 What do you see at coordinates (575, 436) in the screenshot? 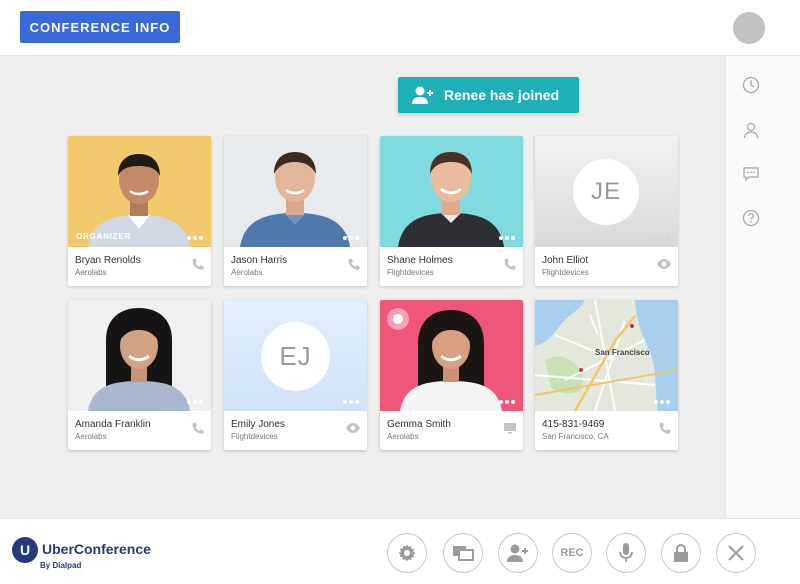
I see `participant-org: San Francisco, CA` at bounding box center [575, 436].